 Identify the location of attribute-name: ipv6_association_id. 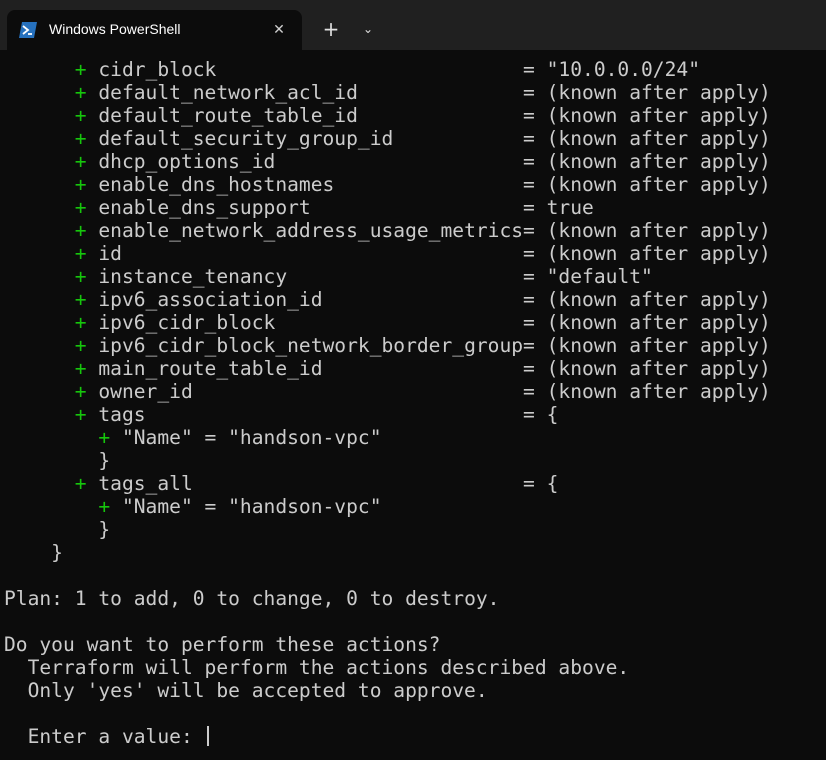
(305, 299).